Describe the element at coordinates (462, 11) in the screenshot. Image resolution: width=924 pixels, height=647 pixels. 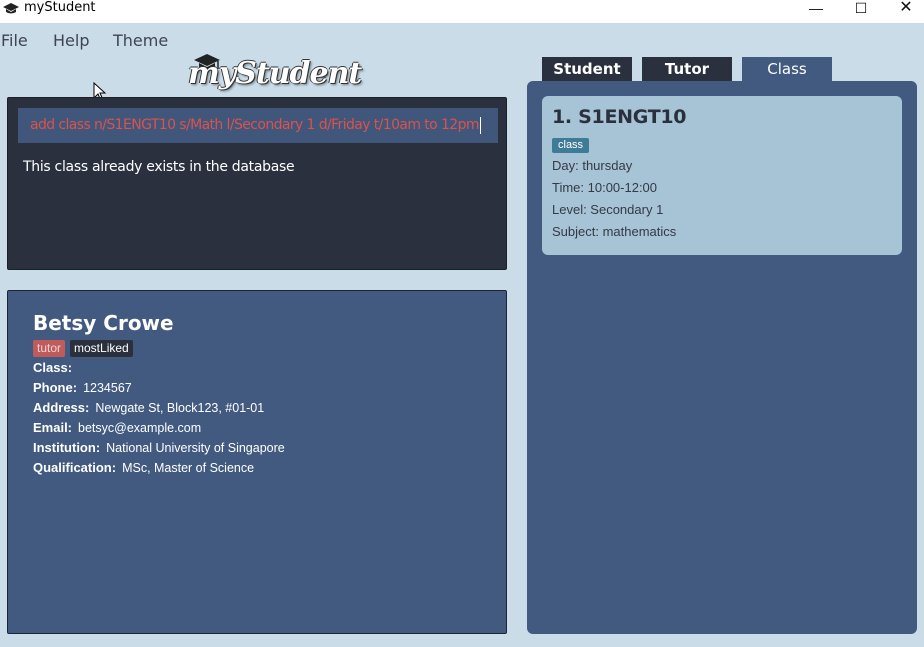
I see `title-bar: myStudent — ☐ ✕` at that location.